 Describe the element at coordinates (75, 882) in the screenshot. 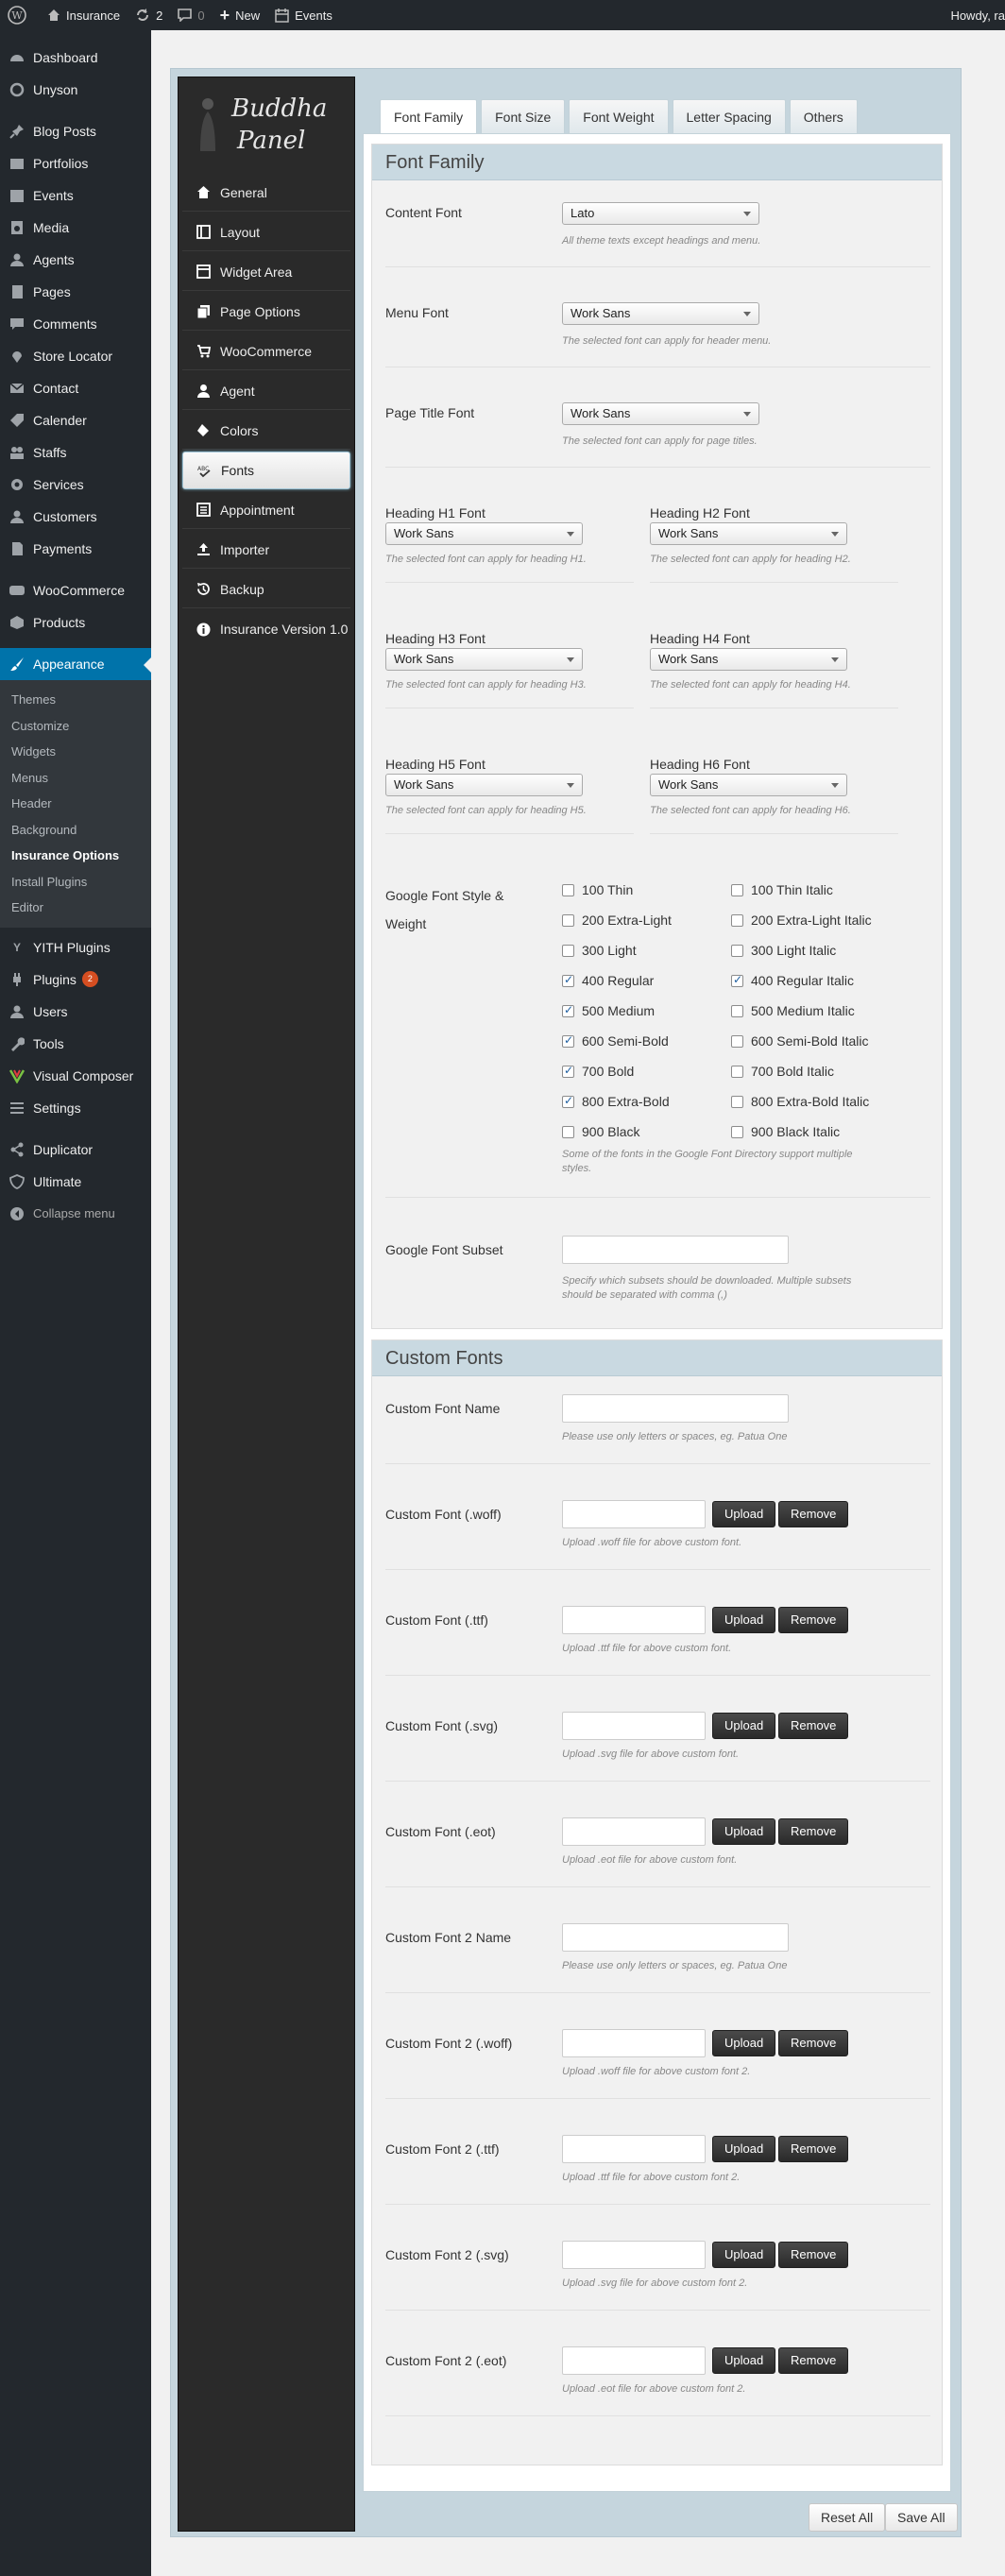

I see `submenu-install-plugins: Install Plugins` at that location.